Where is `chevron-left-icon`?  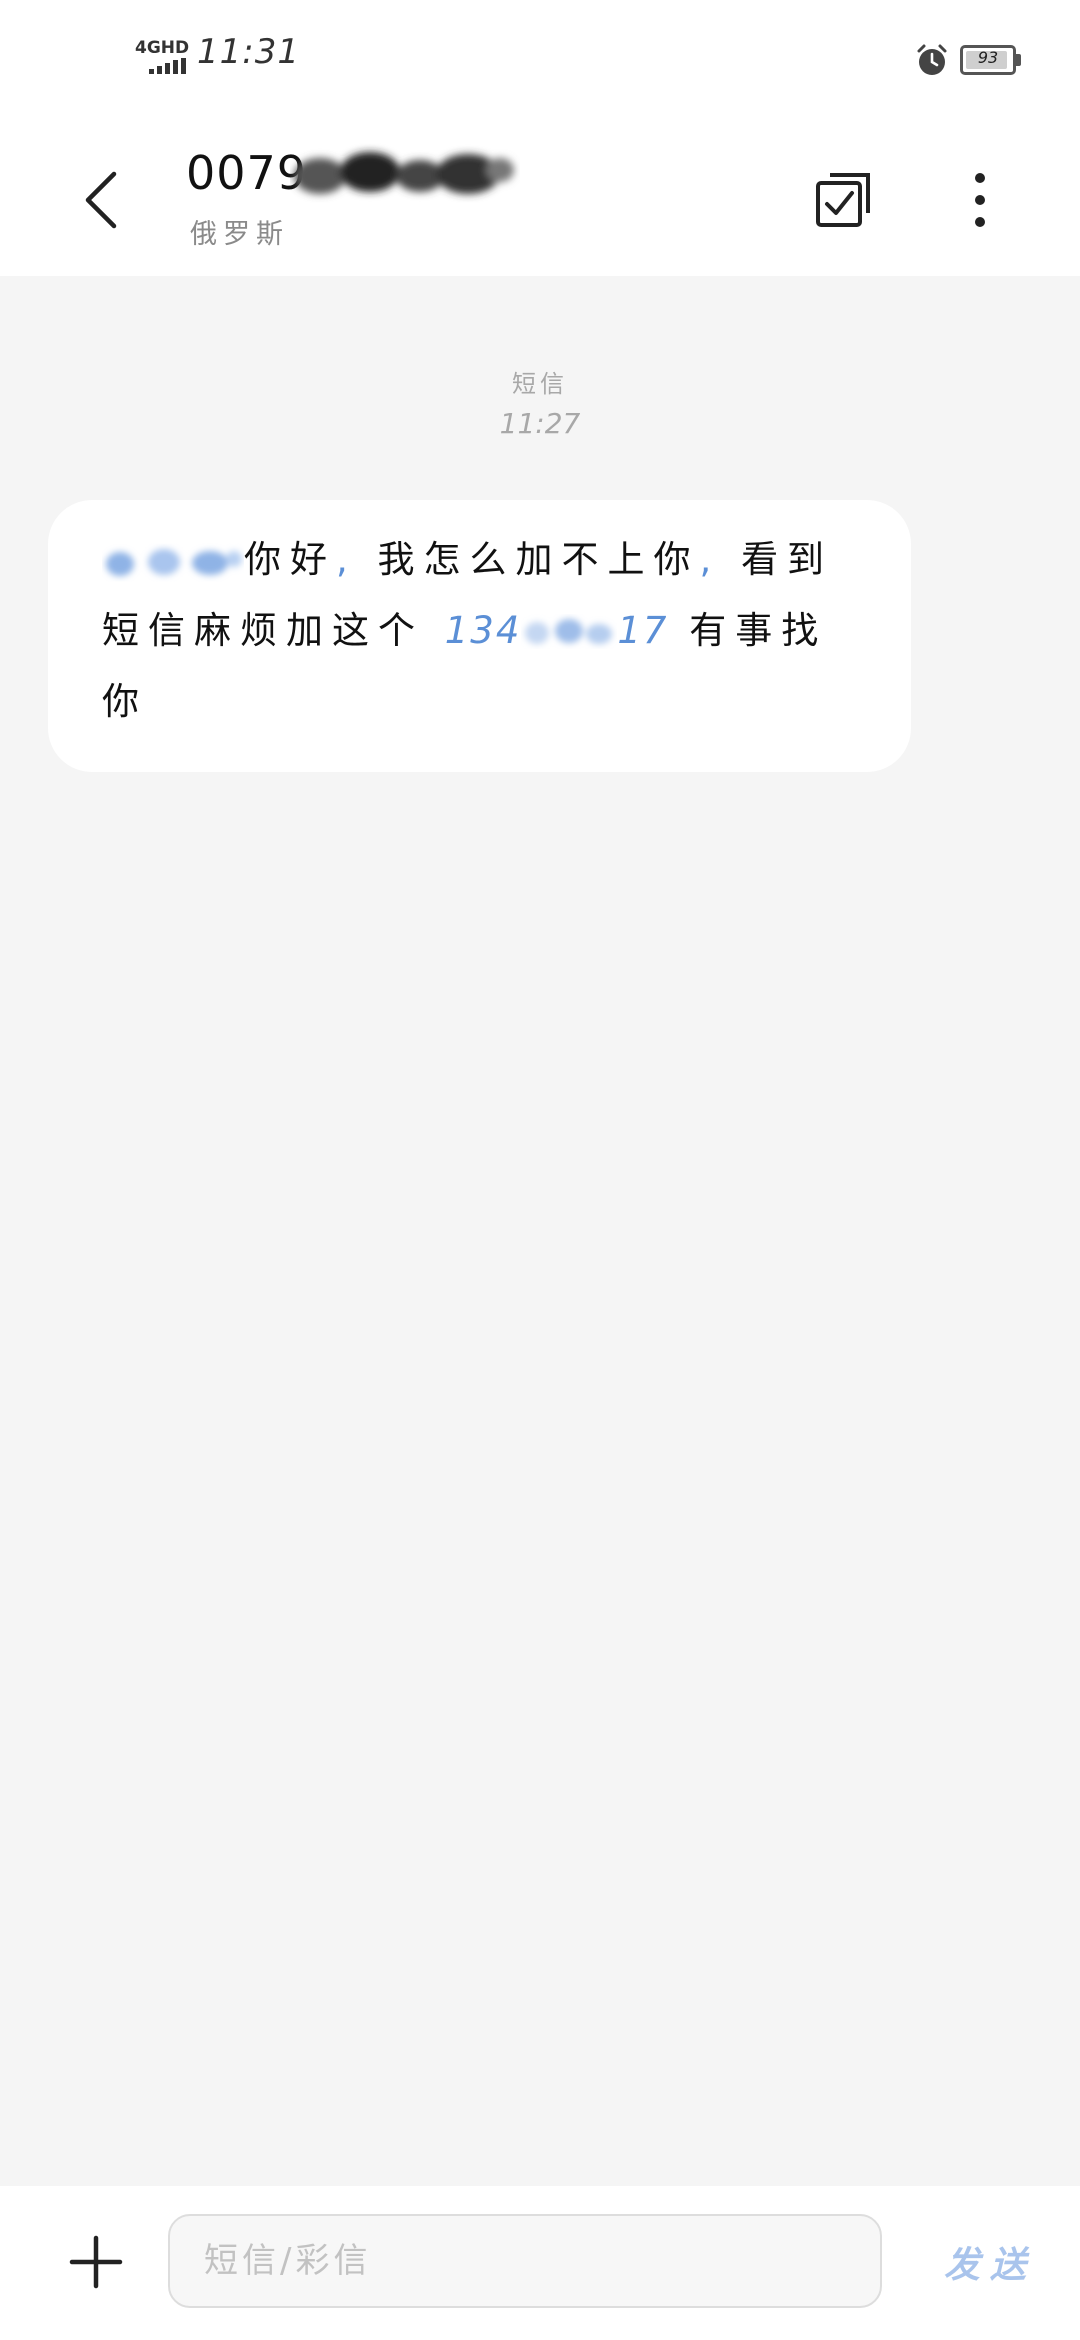 chevron-left-icon is located at coordinates (101, 200).